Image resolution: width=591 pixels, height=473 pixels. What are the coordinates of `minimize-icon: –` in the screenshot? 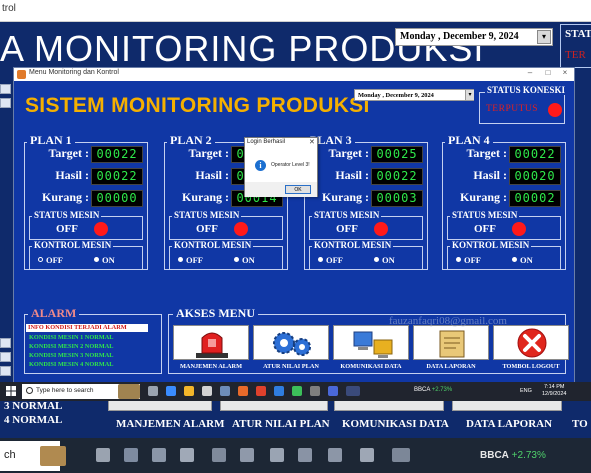 It's located at (530, 72).